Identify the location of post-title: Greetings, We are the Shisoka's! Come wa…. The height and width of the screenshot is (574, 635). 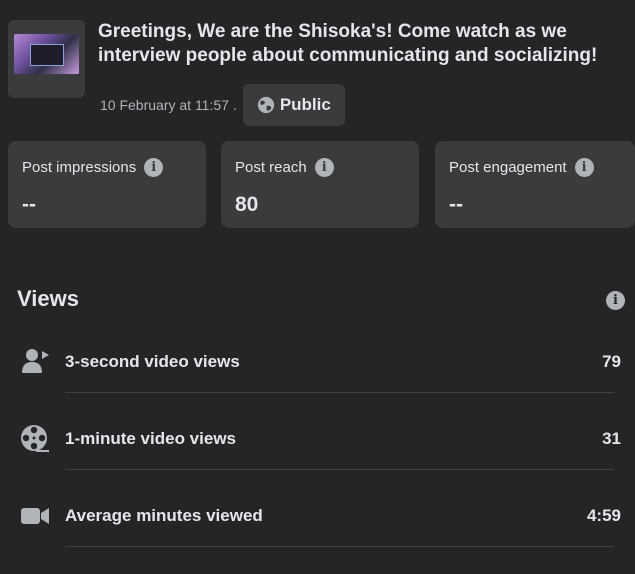
(363, 44).